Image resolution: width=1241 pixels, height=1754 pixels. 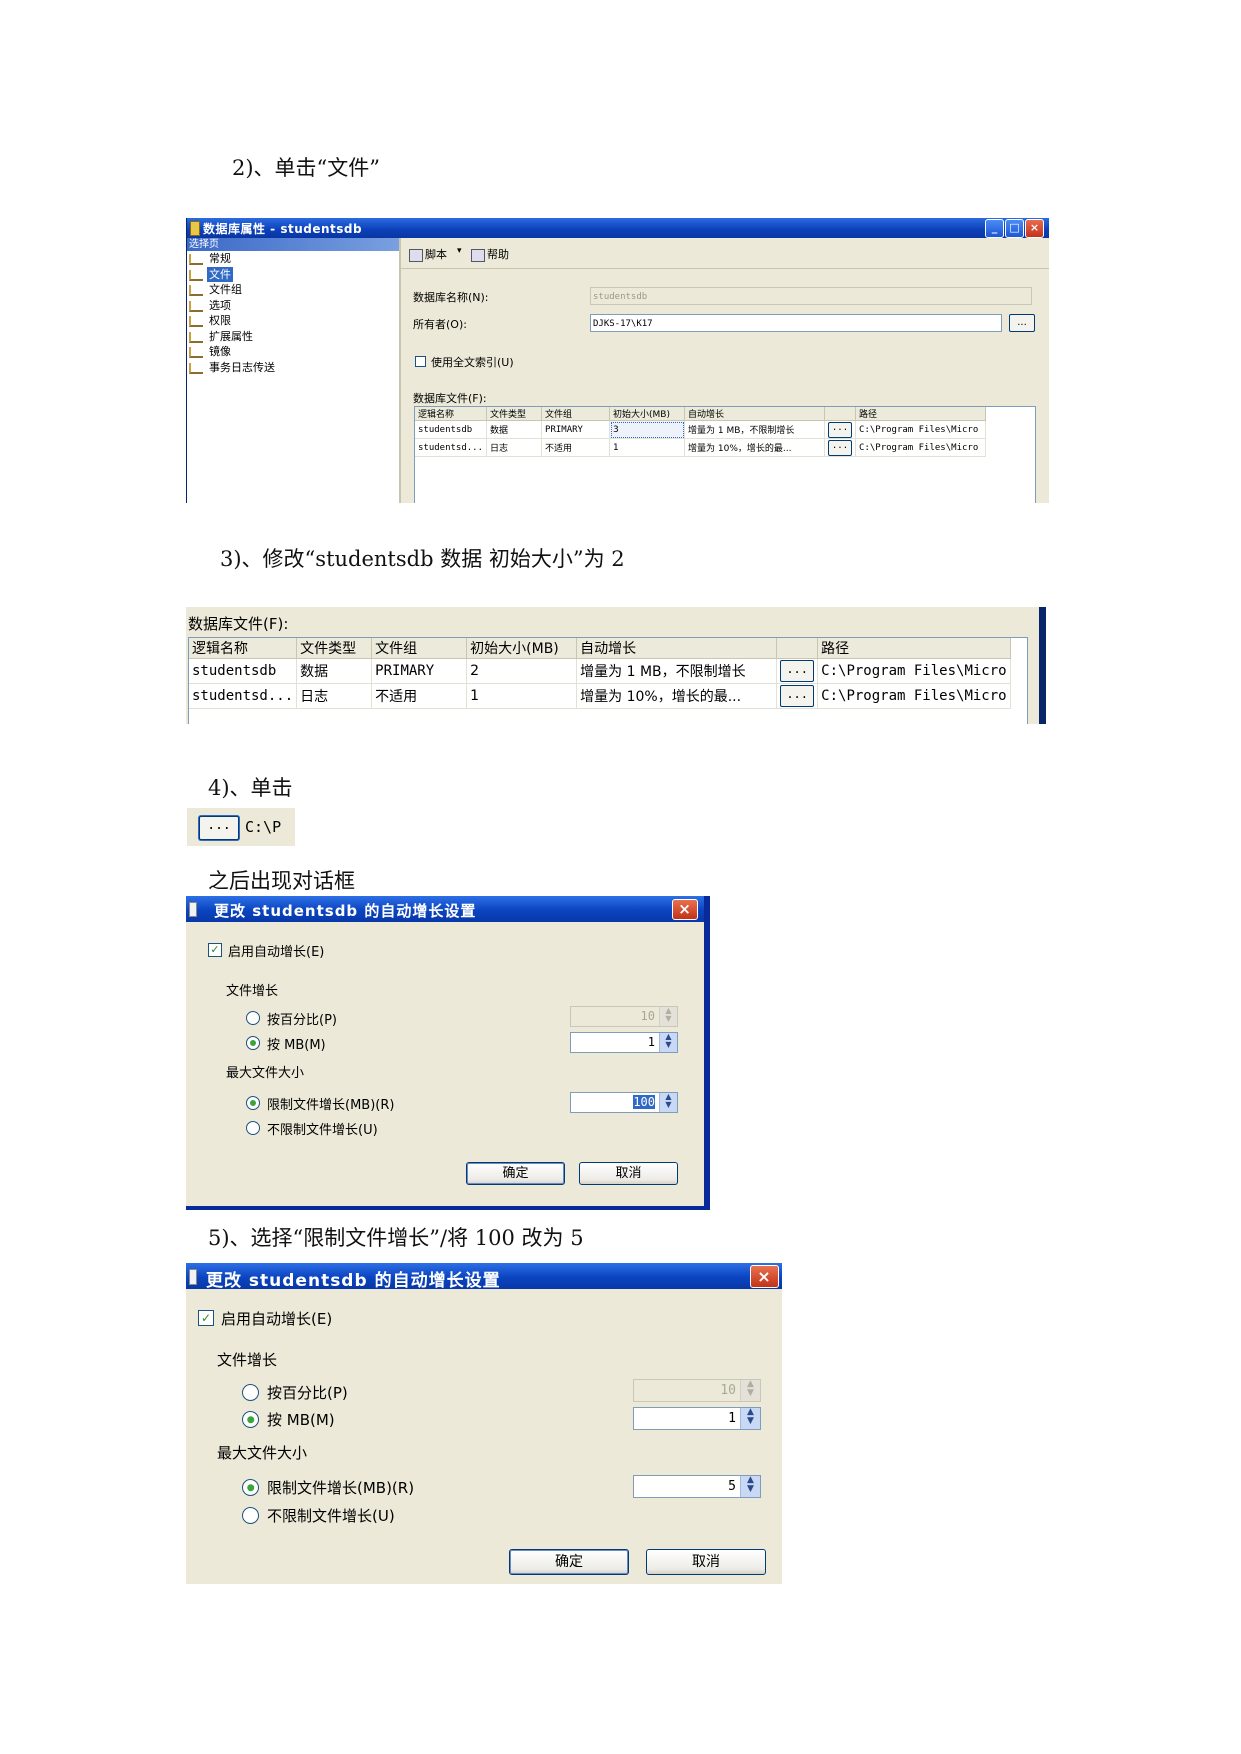 What do you see at coordinates (283, 229) in the screenshot?
I see `window-title: 数据库属性 - studentsdb` at bounding box center [283, 229].